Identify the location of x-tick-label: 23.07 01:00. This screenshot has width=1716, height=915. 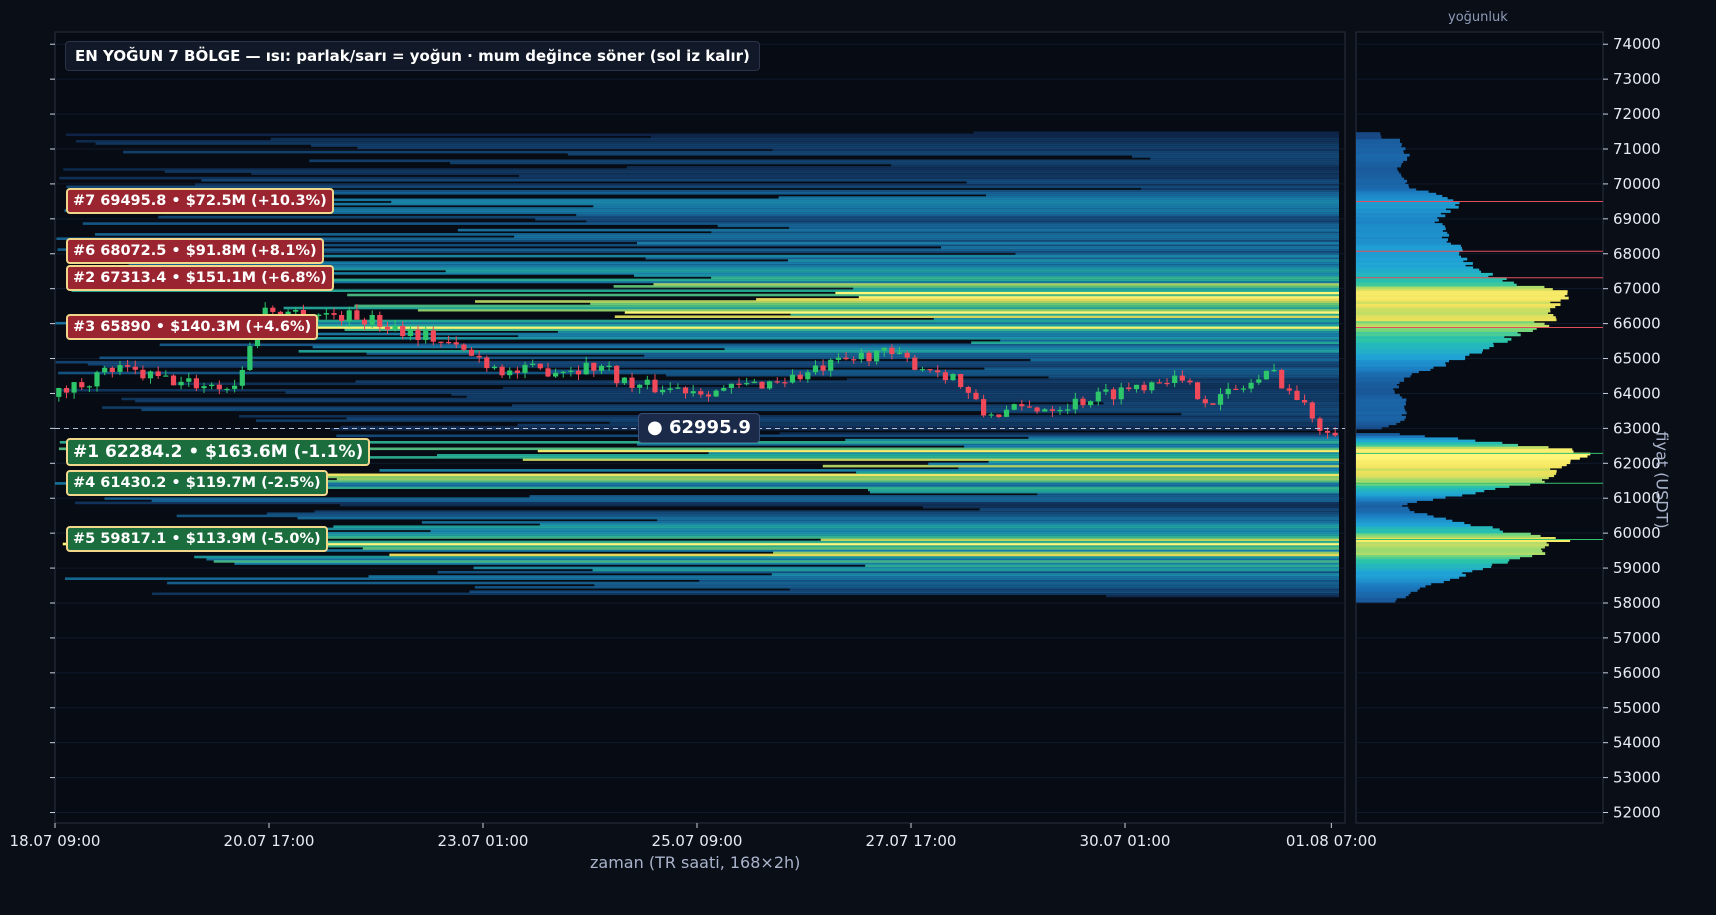
(483, 841).